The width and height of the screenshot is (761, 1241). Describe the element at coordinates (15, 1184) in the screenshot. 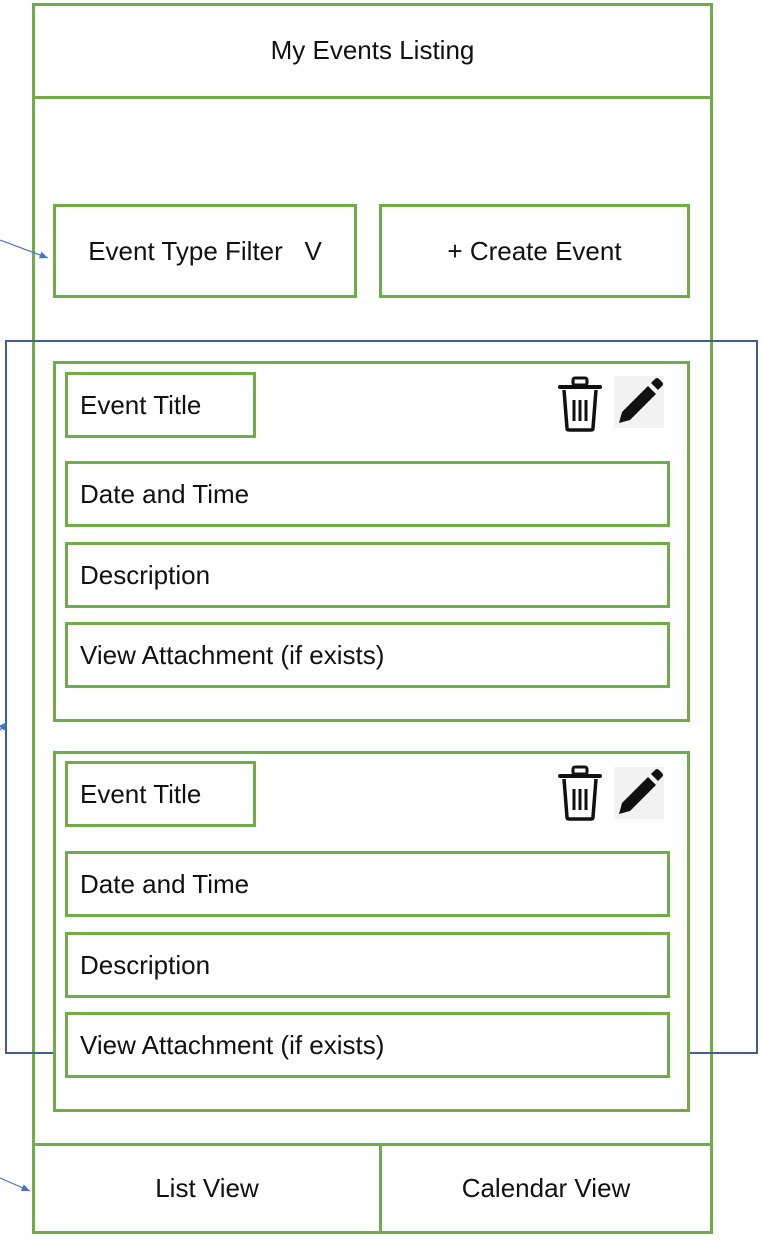

I see `view-toggle-annotation-arrow` at that location.